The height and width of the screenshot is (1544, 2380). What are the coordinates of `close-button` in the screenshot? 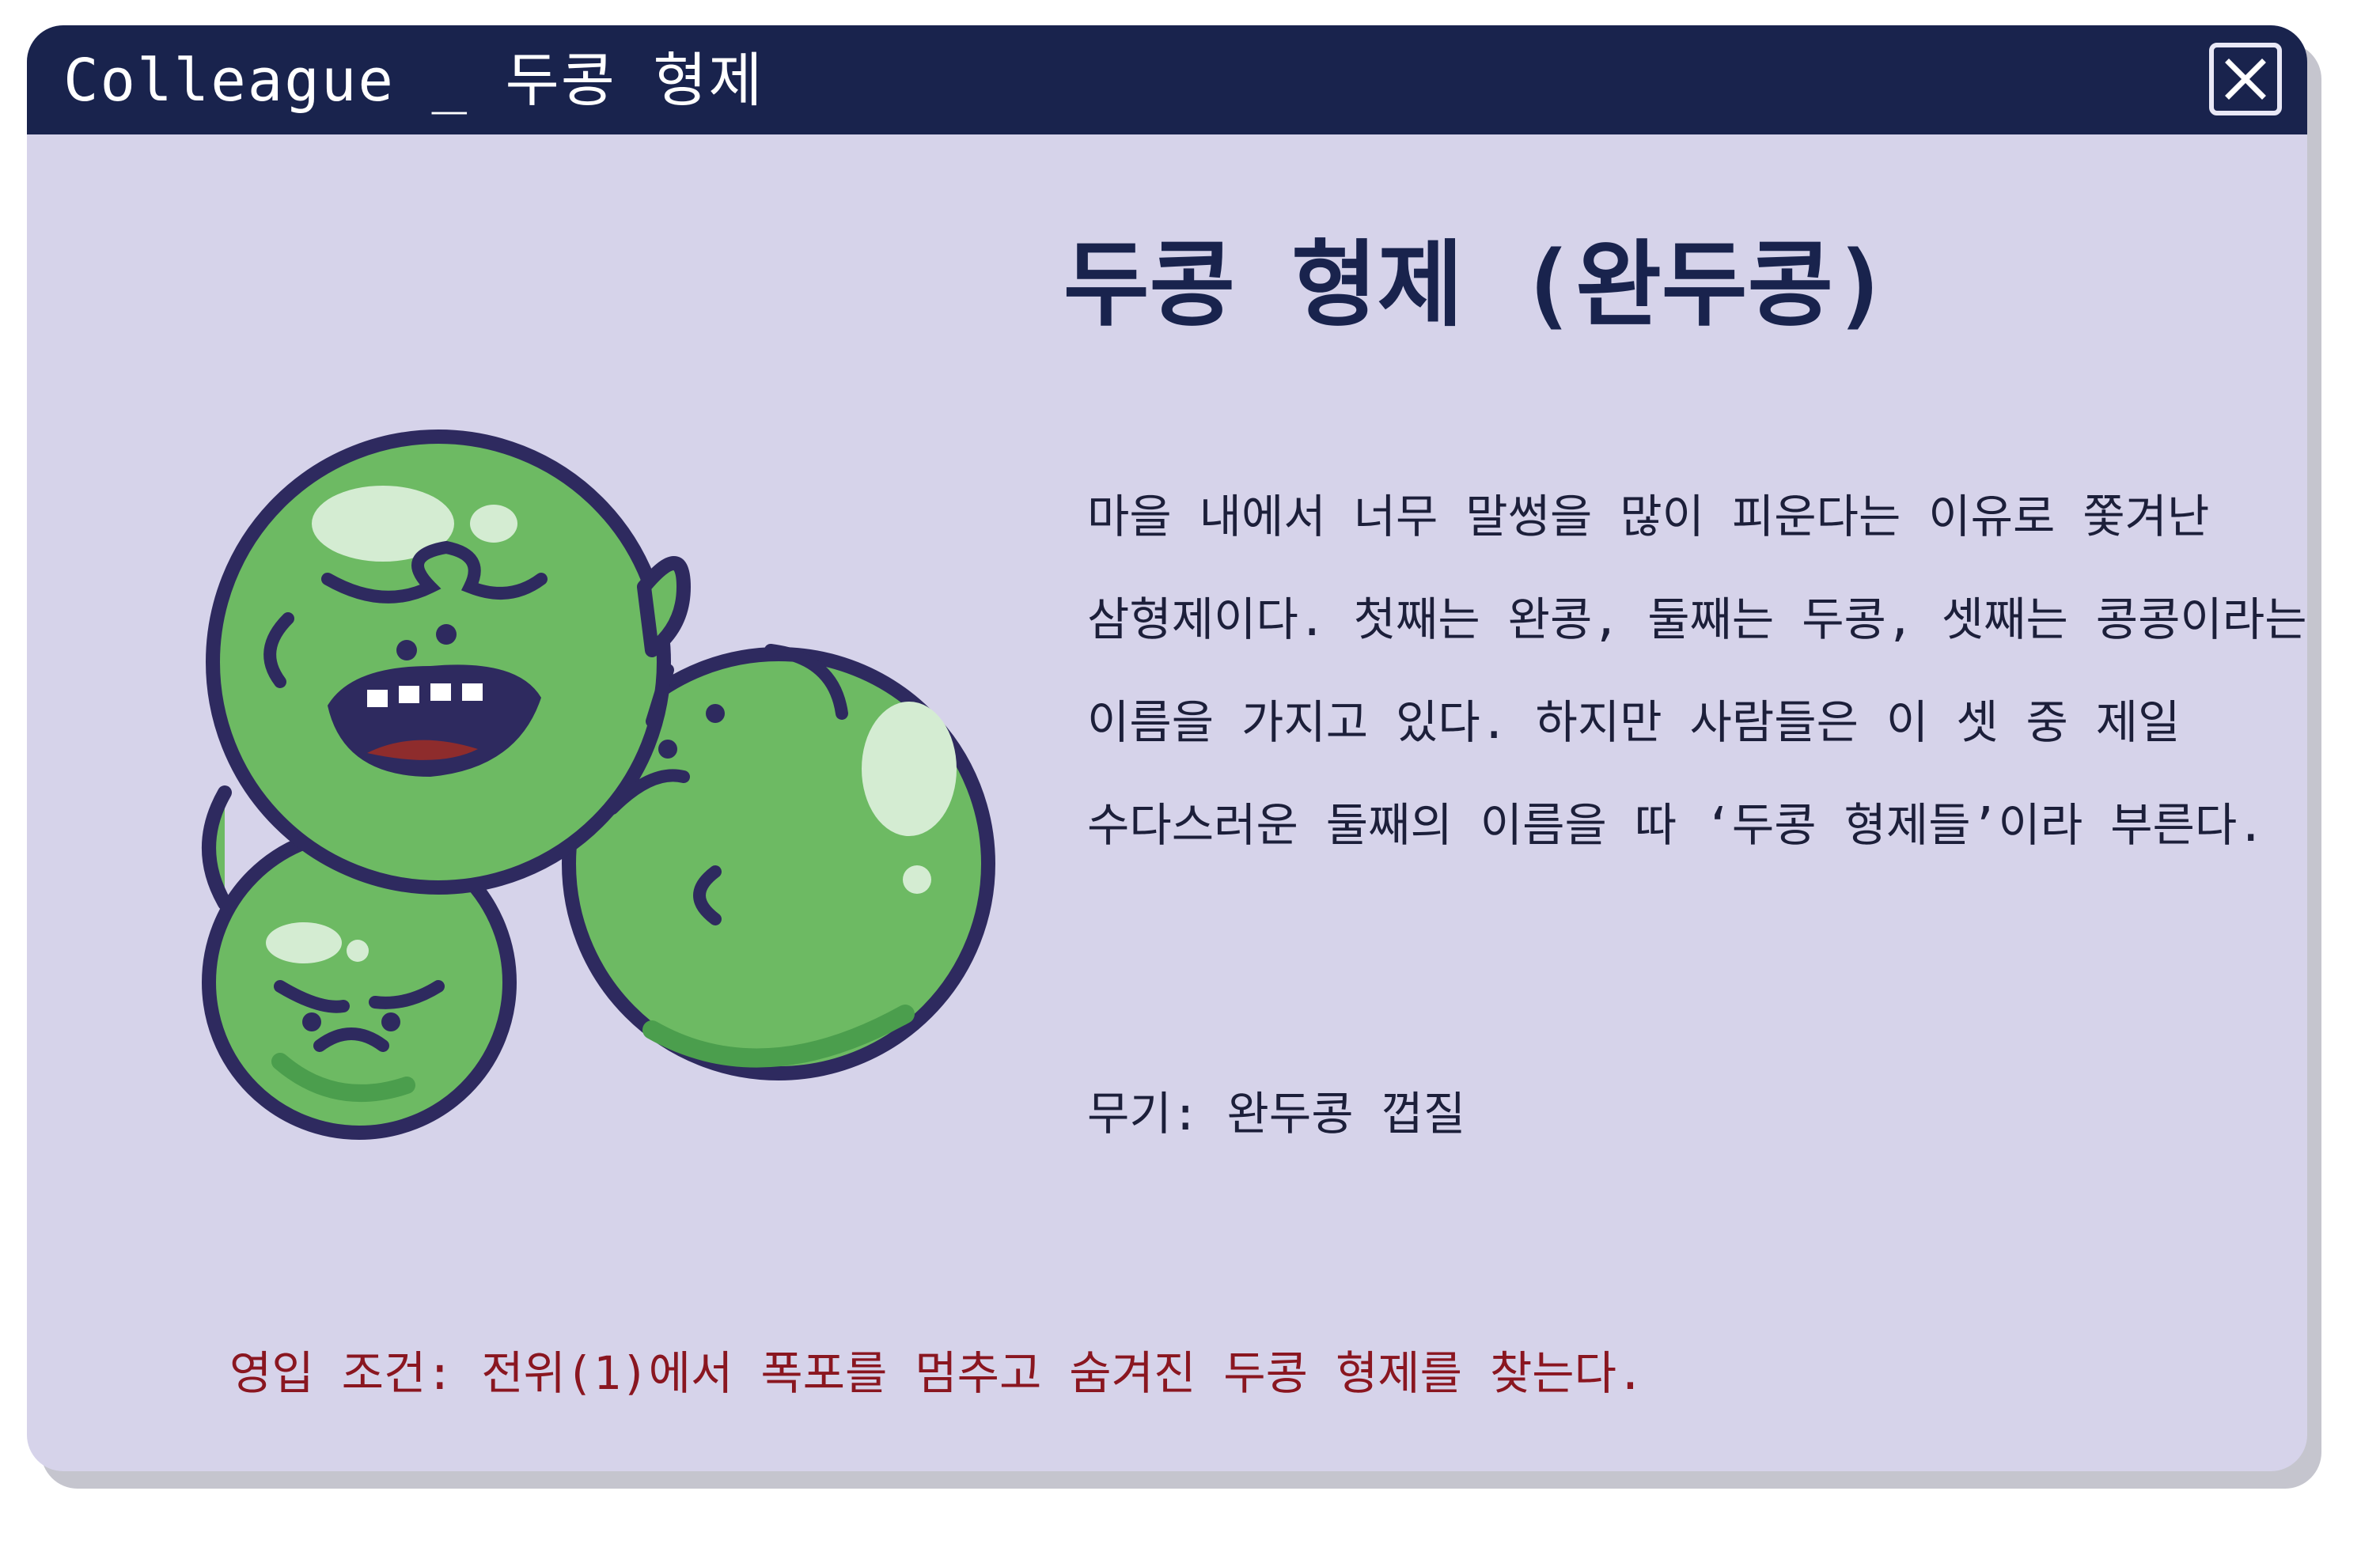 It's located at (2245, 79).